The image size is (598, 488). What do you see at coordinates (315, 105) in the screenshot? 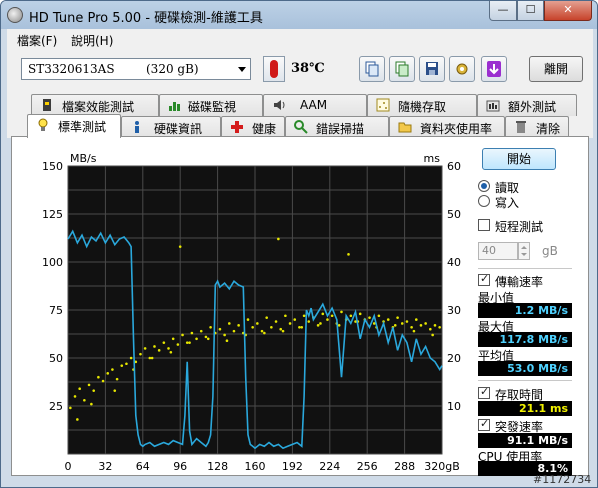
I see `tab-aam: AAM` at bounding box center [315, 105].